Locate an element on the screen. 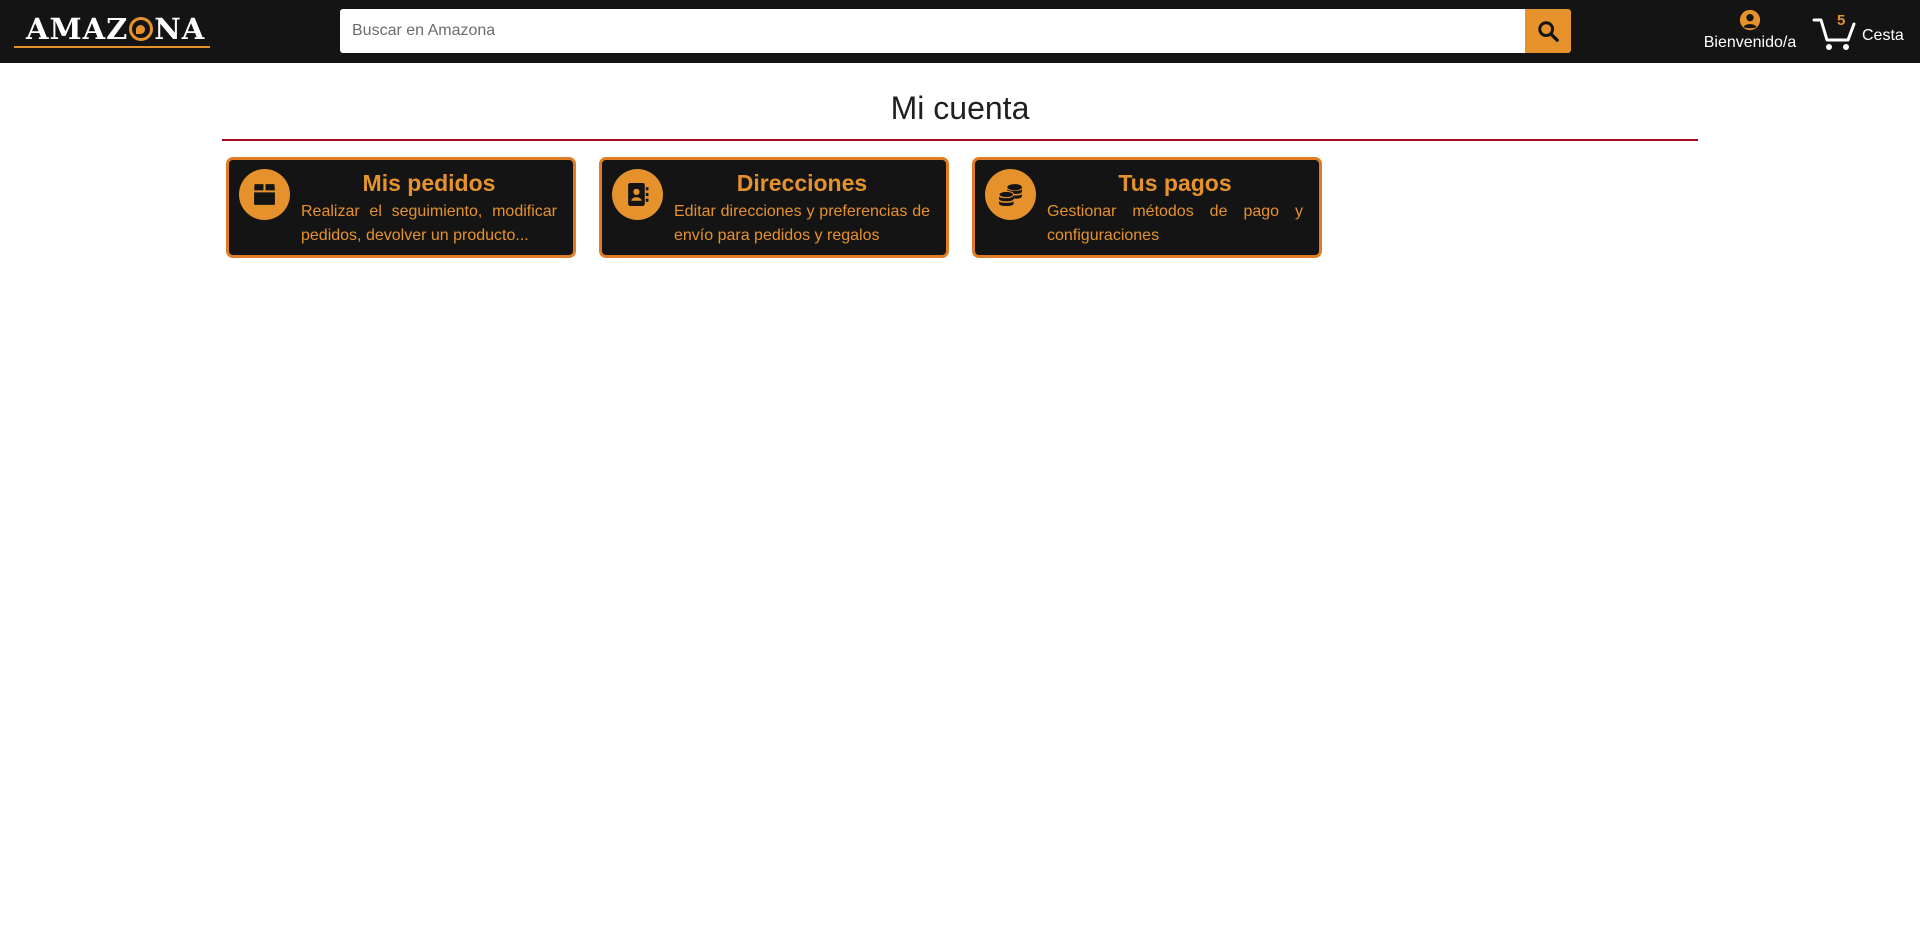  address-book-icon is located at coordinates (638, 194).